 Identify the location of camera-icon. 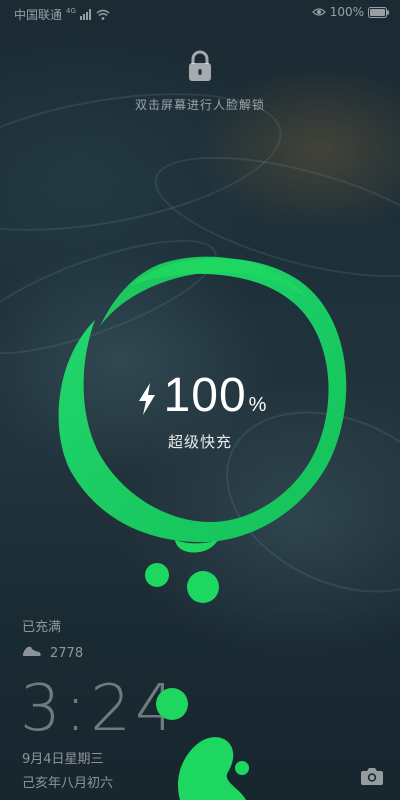
(372, 779).